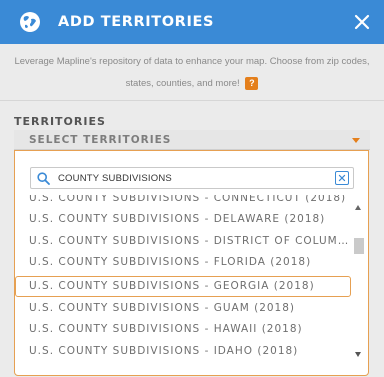  I want to click on chevron-down-icon, so click(356, 140).